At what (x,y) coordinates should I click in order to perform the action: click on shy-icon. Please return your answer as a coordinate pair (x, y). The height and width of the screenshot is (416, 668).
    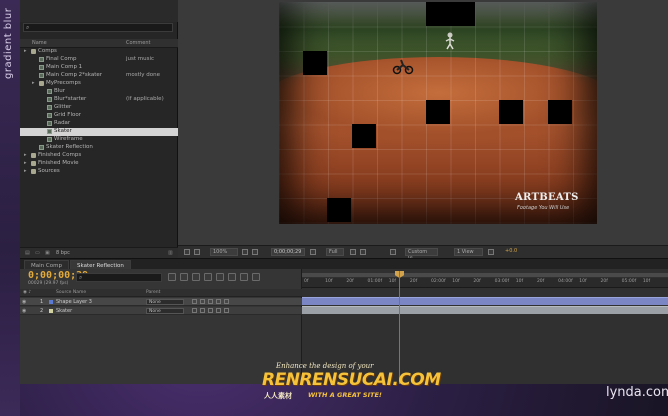
    Looking at the image, I should click on (196, 277).